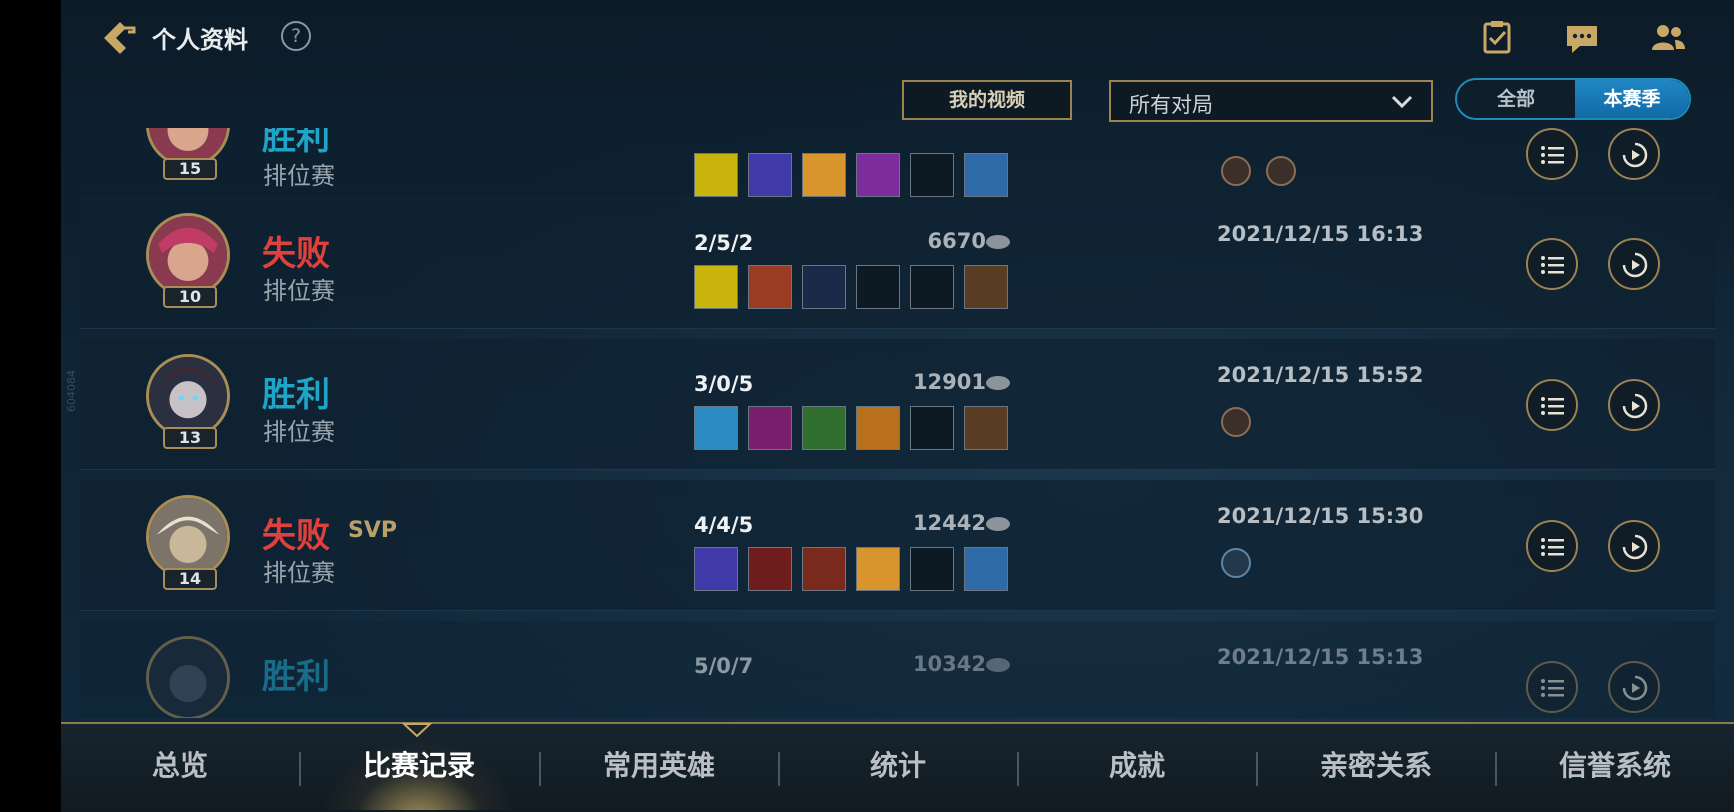  Describe the element at coordinates (949, 523) in the screenshot. I see `match-gold: 12442` at that location.